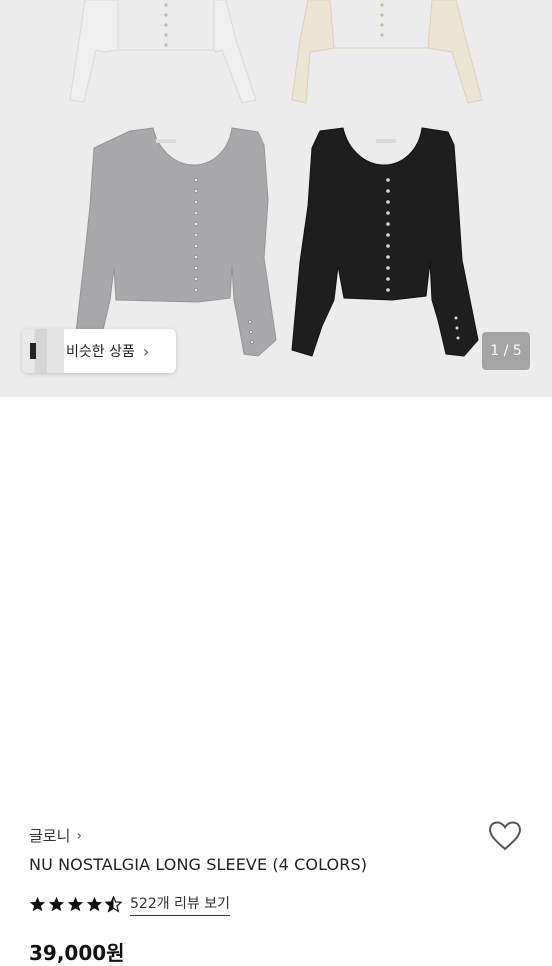 This screenshot has height=966, width=552. Describe the element at coordinates (506, 351) in the screenshot. I see `image-page-indicator: 1 / 5` at that location.